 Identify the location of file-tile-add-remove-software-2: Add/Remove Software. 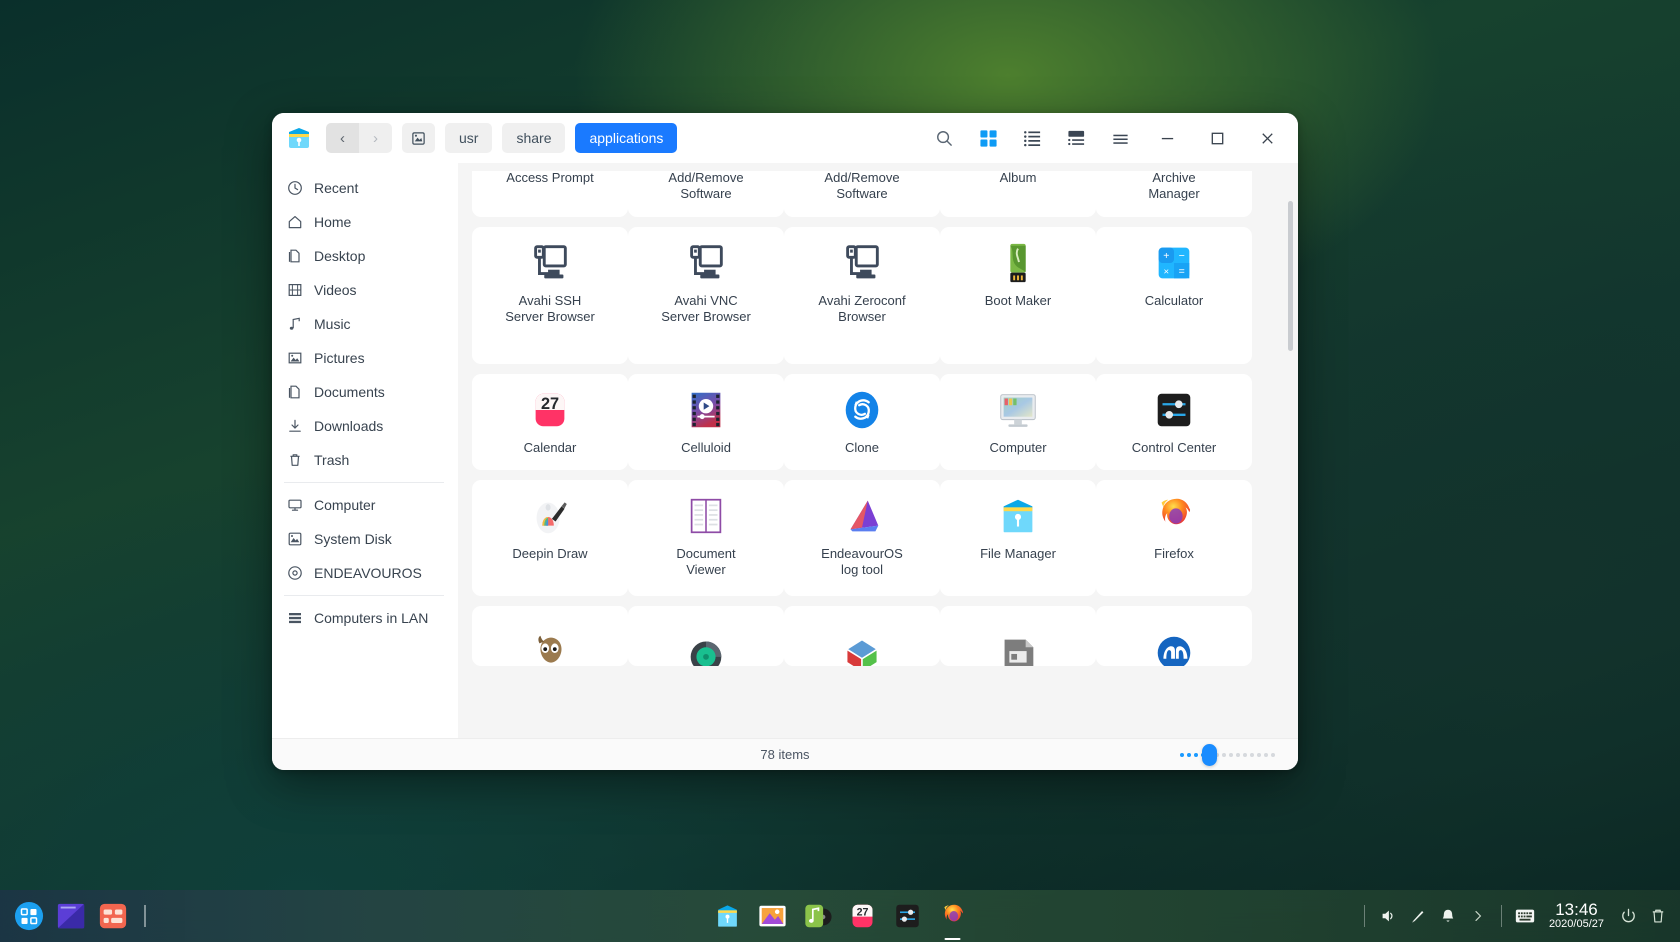
(862, 194).